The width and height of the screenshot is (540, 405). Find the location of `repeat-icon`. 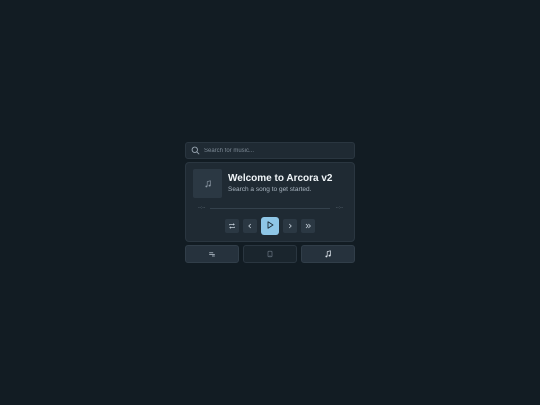

repeat-icon is located at coordinates (232, 226).